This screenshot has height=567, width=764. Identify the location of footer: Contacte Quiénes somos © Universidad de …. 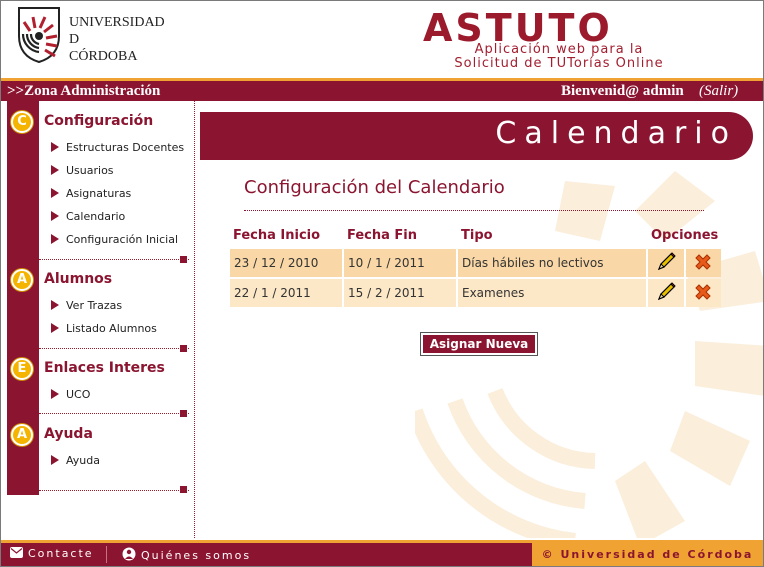
(382, 553).